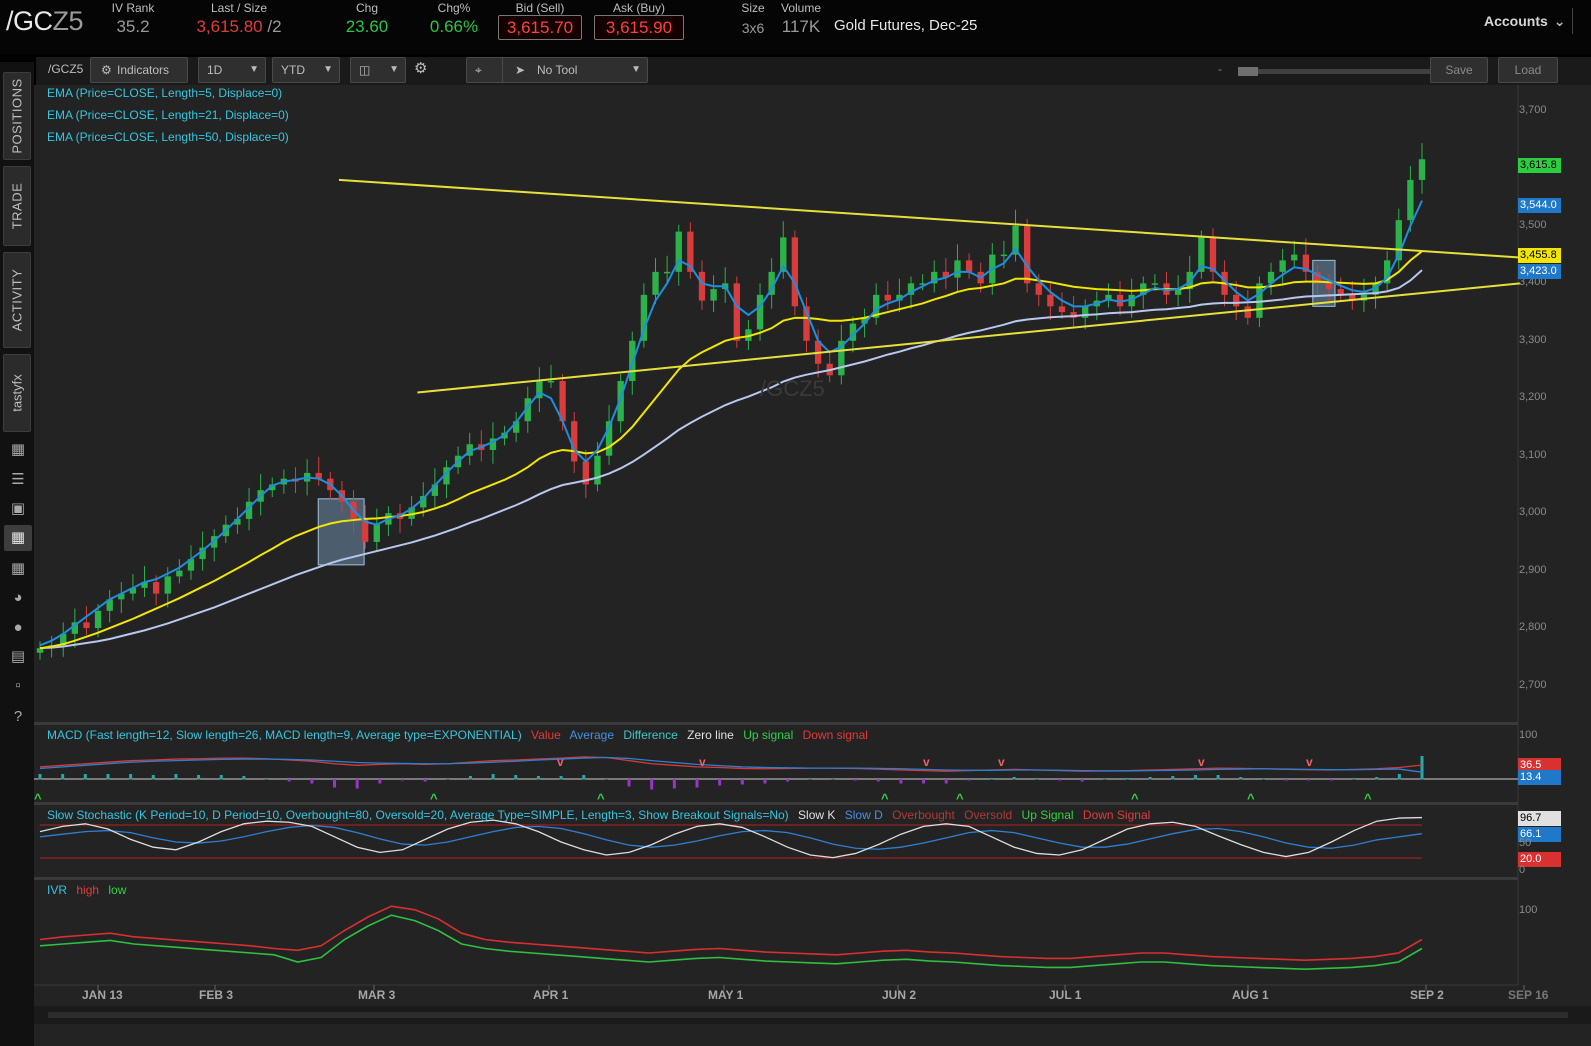 This screenshot has width=1591, height=1046. What do you see at coordinates (164, 93) in the screenshot?
I see `ema5-label: EMA (Price=CLOSE, Length=5, Displace=0)` at bounding box center [164, 93].